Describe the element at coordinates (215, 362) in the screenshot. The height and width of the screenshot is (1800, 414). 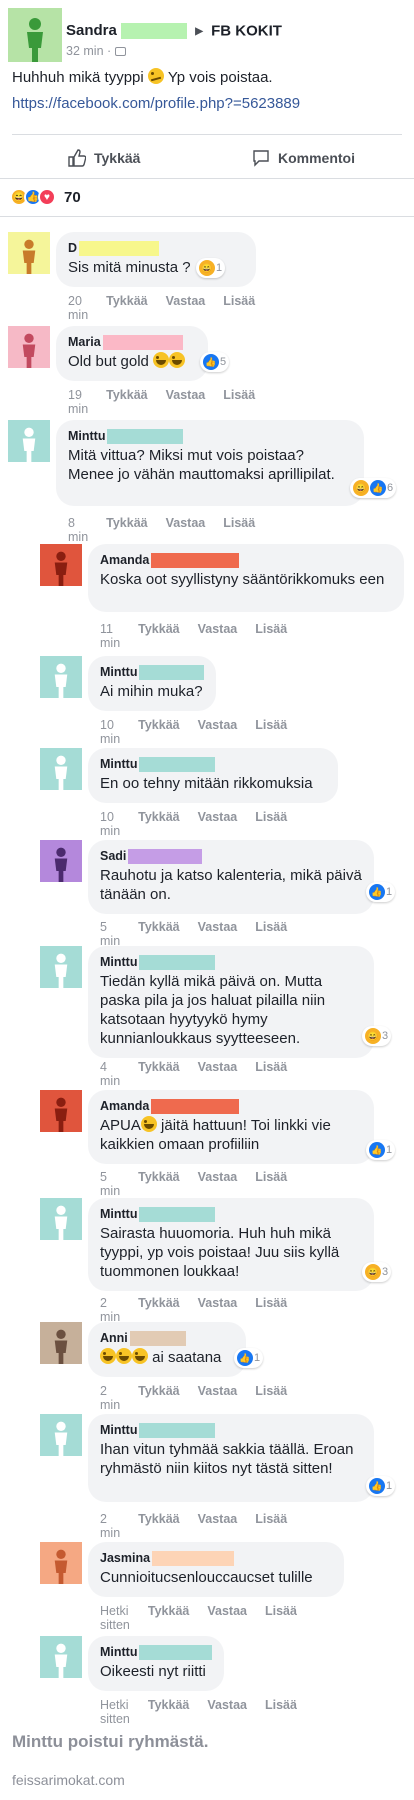
I see `comment-reactions: 👍 5` at that location.